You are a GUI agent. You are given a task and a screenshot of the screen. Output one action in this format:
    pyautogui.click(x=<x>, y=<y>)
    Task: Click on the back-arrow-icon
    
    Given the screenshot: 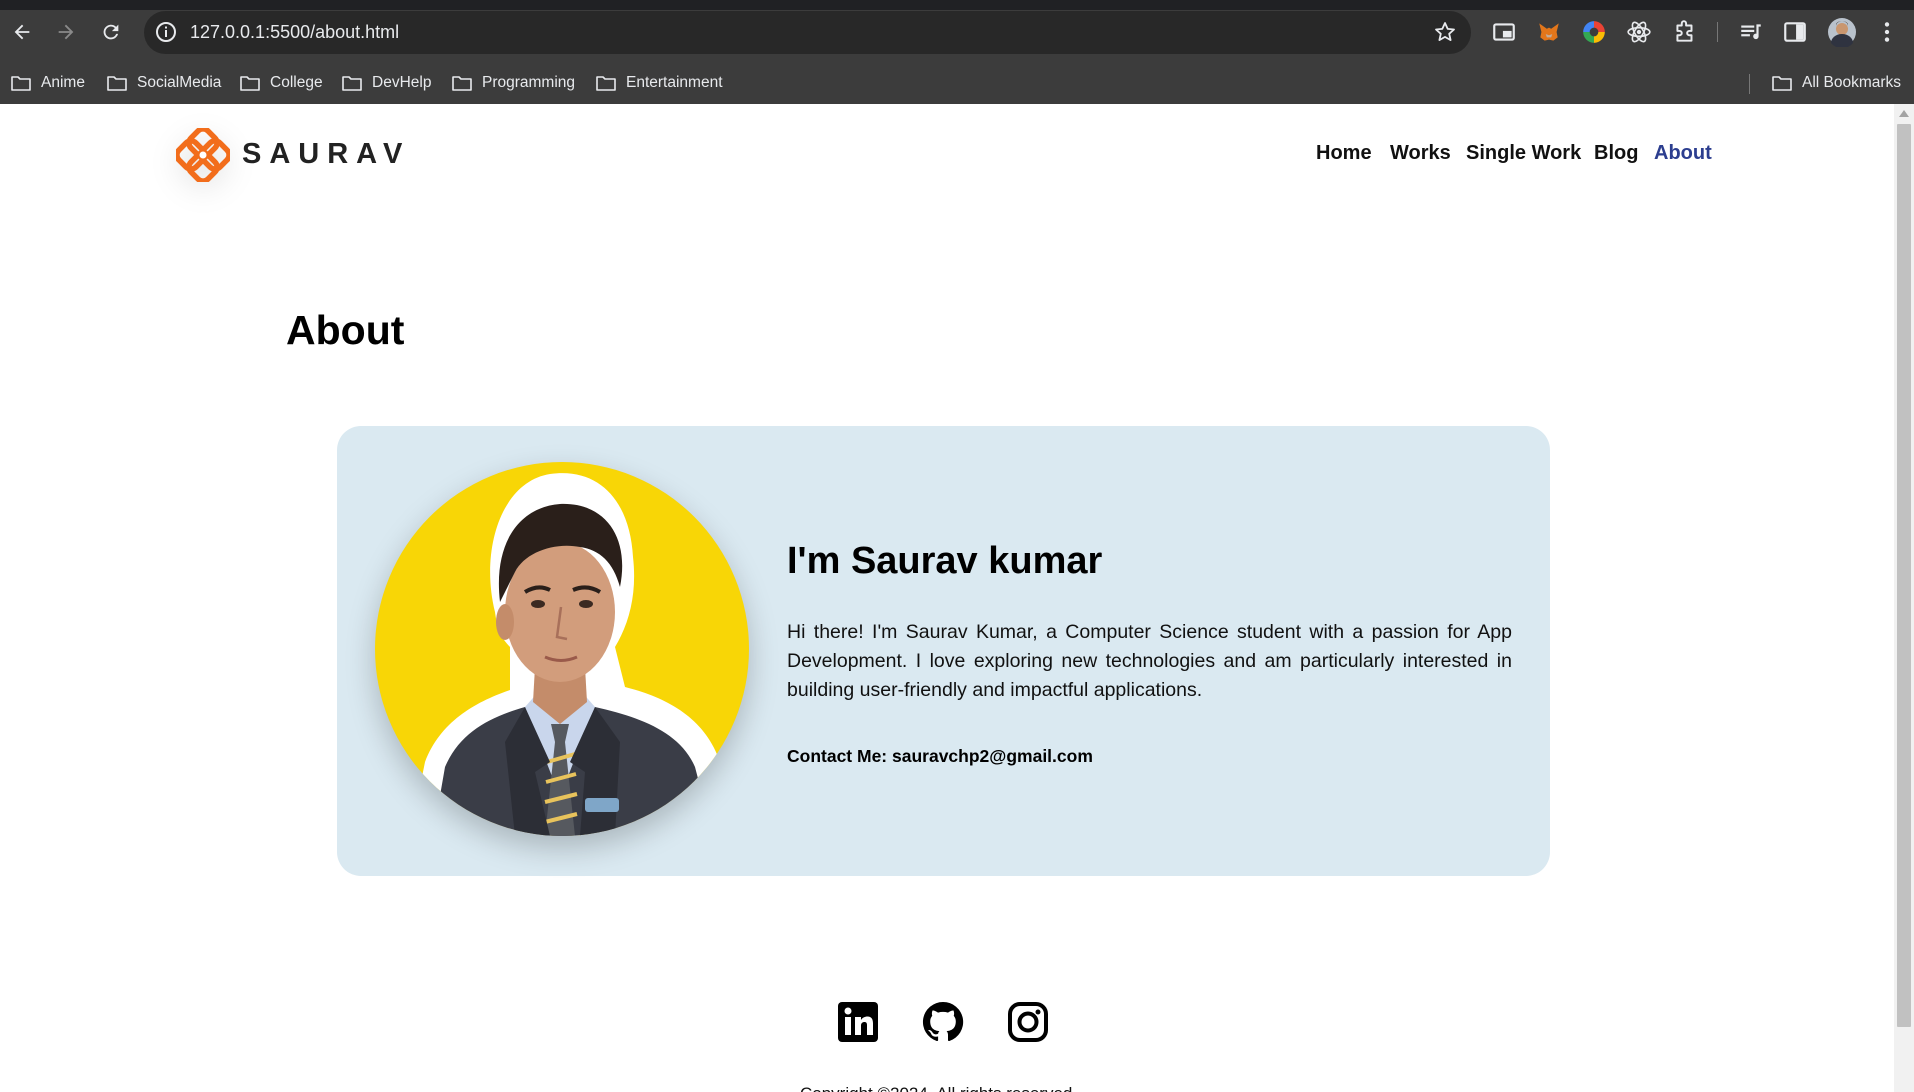 What is the action you would take?
    pyautogui.click(x=22, y=32)
    